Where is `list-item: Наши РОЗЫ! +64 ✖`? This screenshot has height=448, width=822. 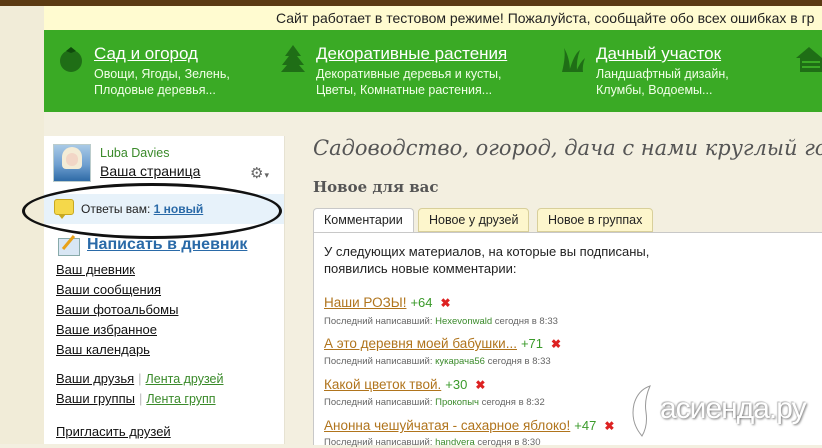
list-item: Наши РОЗЫ! +64 ✖ is located at coordinates (387, 303).